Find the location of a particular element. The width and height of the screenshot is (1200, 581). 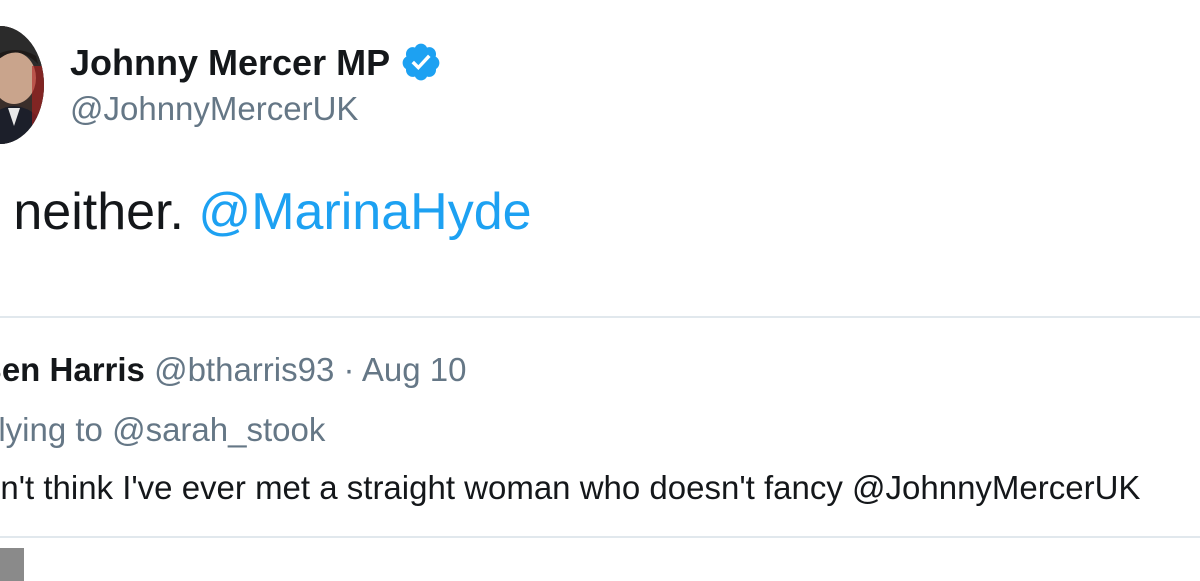

tweet-text: e neither. @MarinaHyde is located at coordinates (266, 212).